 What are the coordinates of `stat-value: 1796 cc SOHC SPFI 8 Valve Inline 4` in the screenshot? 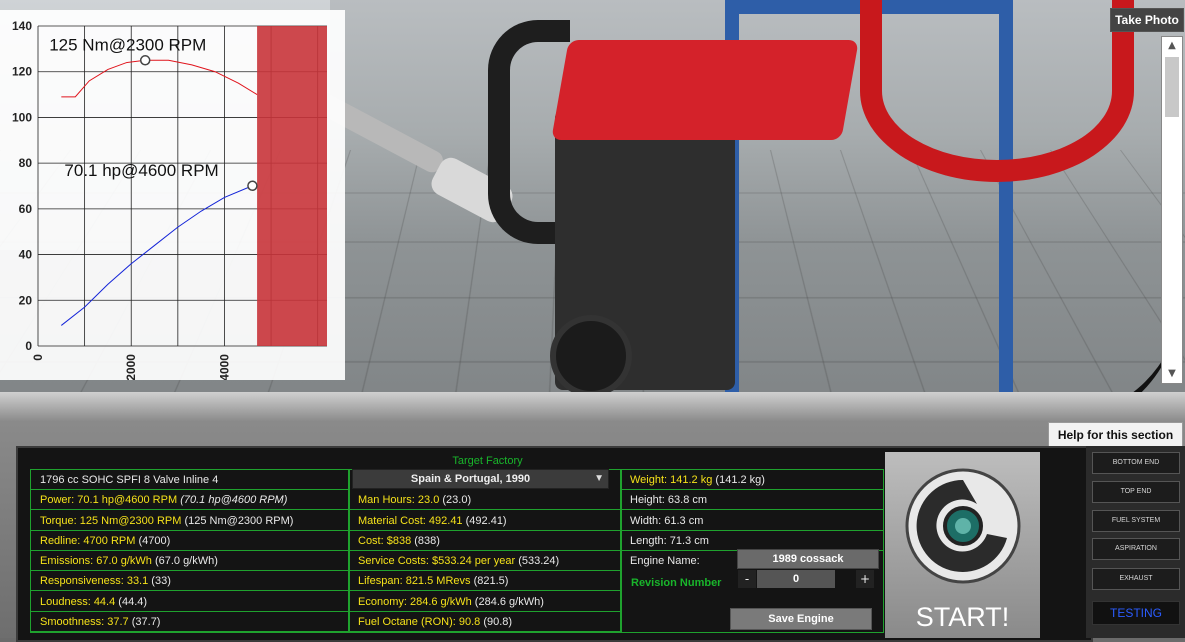 It's located at (129, 480).